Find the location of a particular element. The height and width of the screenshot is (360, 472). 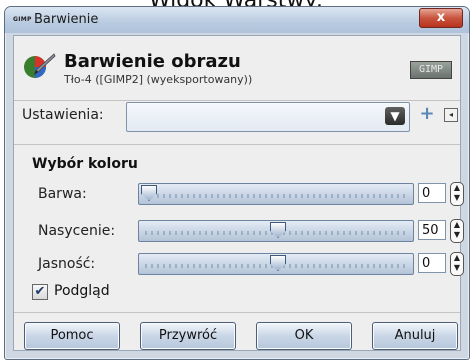

cancel-button: Anuluj is located at coordinates (415, 336).